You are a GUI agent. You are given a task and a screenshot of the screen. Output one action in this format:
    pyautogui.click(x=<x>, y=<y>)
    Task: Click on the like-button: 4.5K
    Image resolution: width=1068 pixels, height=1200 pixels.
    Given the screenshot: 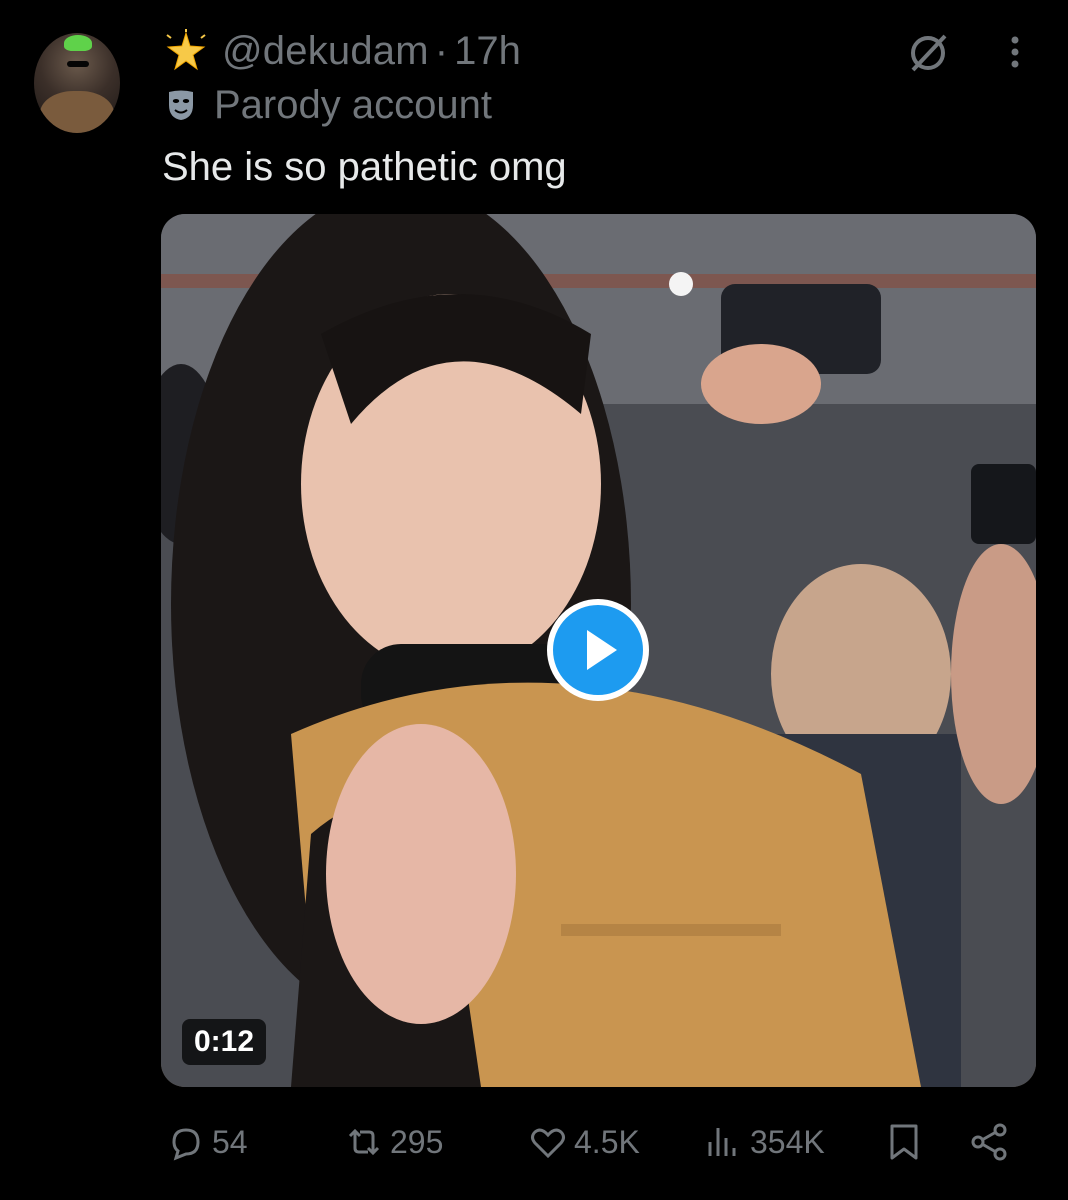 What is the action you would take?
    pyautogui.click(x=584, y=1142)
    